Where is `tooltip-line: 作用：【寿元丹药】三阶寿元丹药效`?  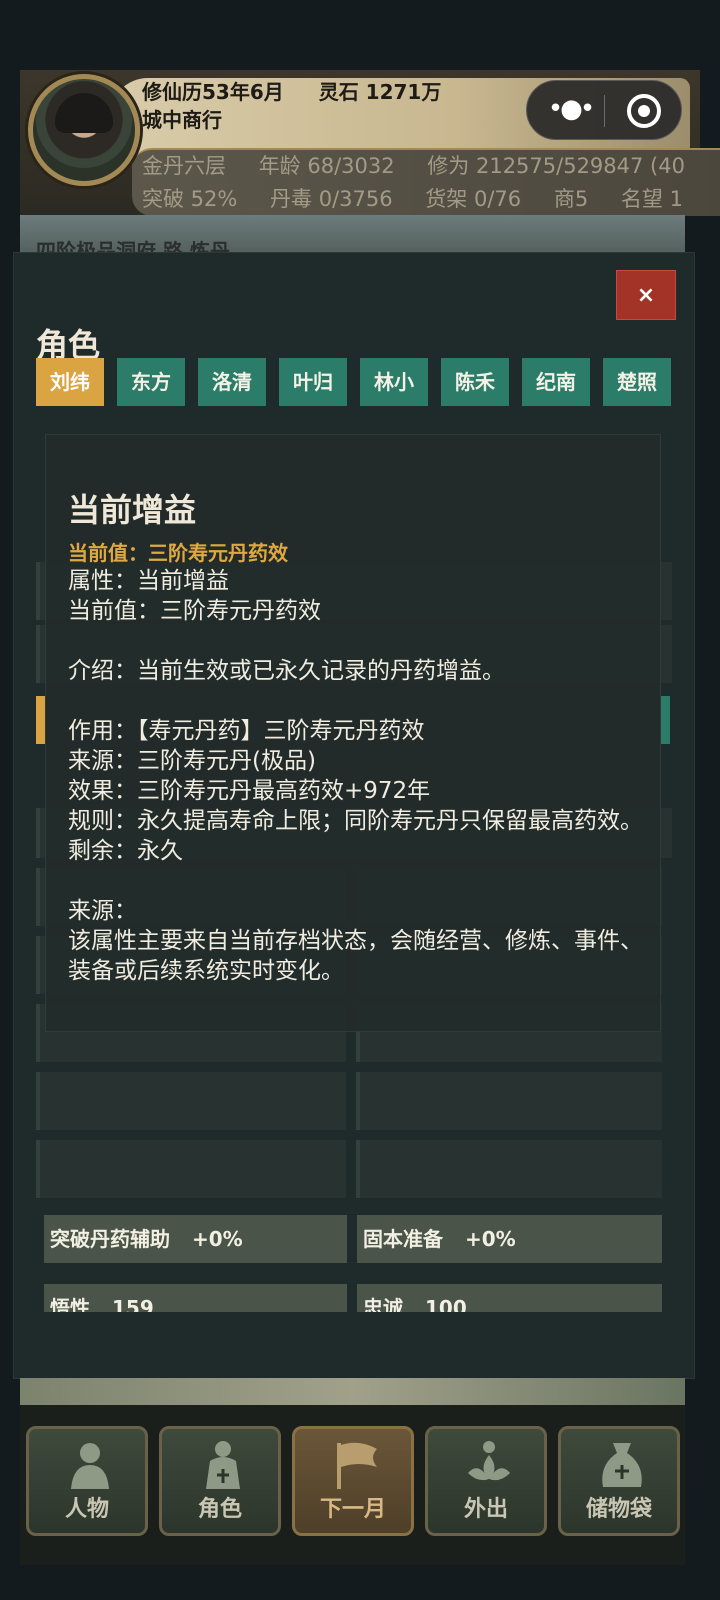 tooltip-line: 作用：【寿元丹药】三阶寿元丹药效 is located at coordinates (246, 731).